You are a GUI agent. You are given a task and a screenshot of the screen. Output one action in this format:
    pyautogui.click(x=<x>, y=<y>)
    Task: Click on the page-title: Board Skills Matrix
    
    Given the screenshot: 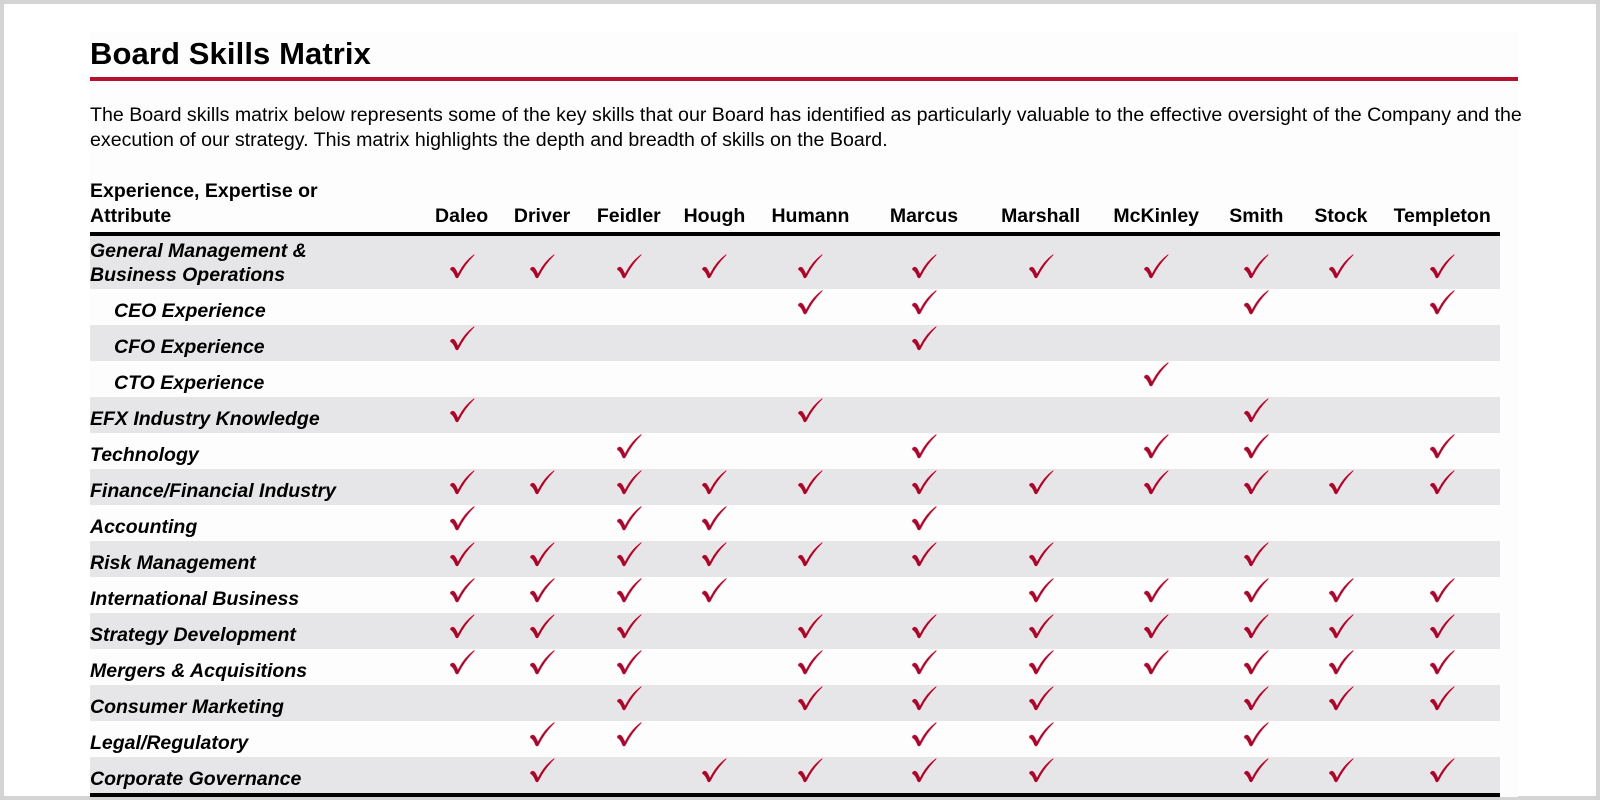 What is the action you would take?
    pyautogui.click(x=230, y=53)
    